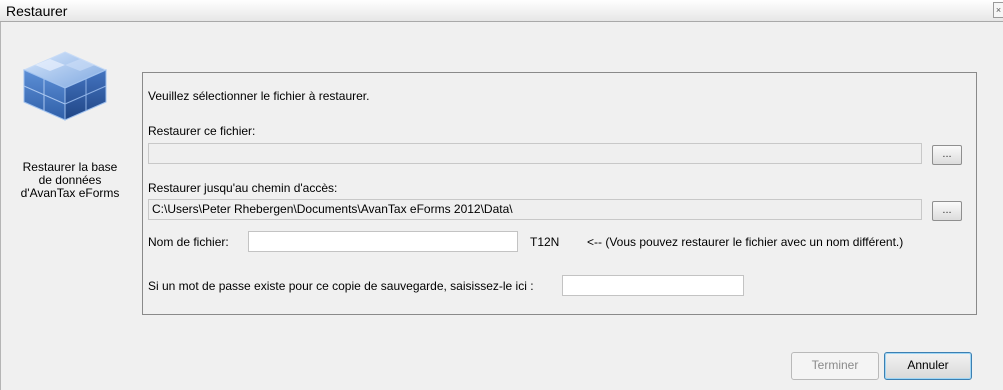 Image resolution: width=1003 pixels, height=390 pixels. What do you see at coordinates (653, 285) in the screenshot?
I see `password-input` at bounding box center [653, 285].